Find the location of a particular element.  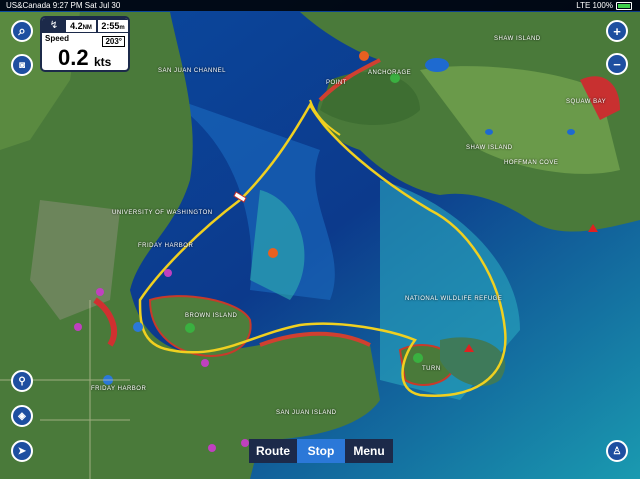

battery-icon is located at coordinates (624, 5).